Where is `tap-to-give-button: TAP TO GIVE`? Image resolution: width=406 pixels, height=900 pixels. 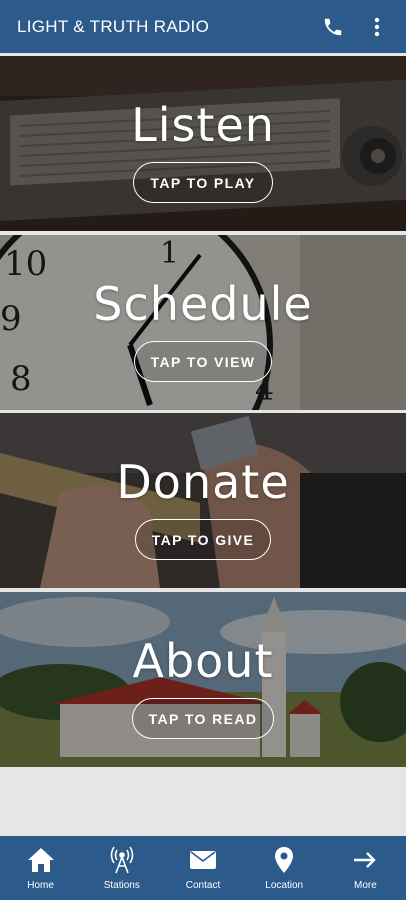 tap-to-give-button: TAP TO GIVE is located at coordinates (203, 539).